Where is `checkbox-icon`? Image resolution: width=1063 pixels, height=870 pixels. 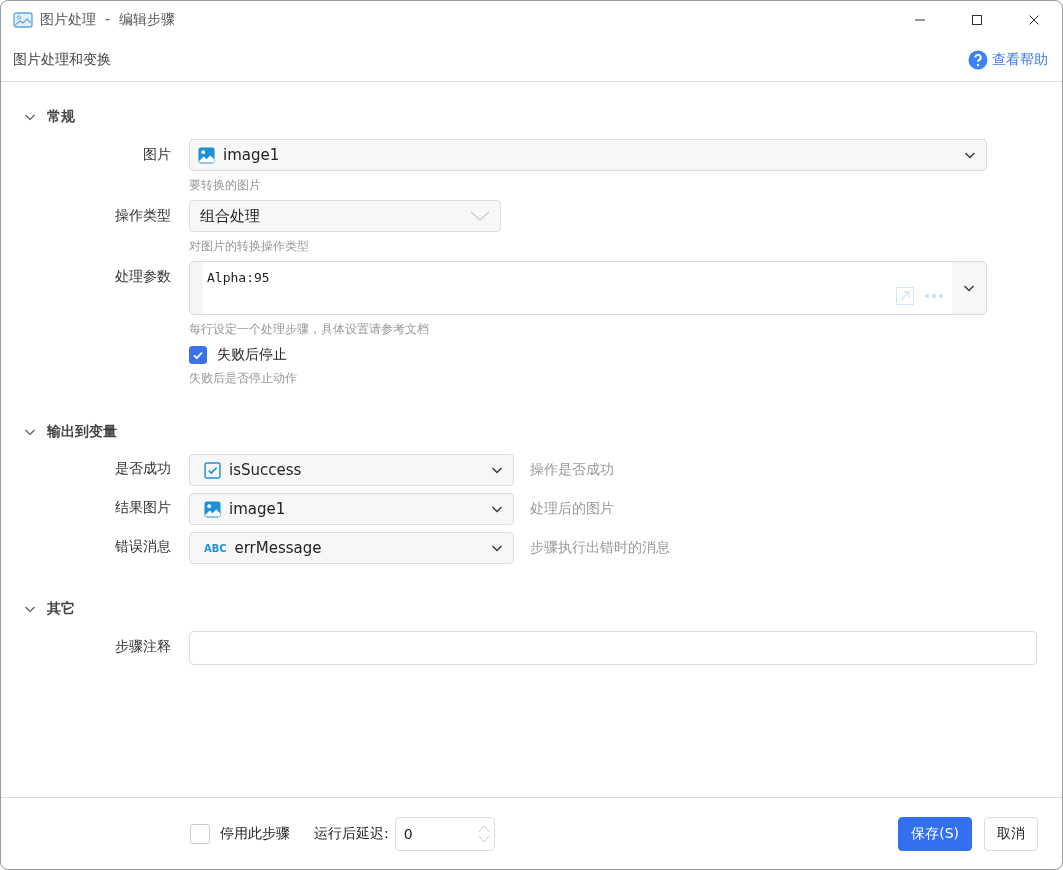
checkbox-icon is located at coordinates (212, 470).